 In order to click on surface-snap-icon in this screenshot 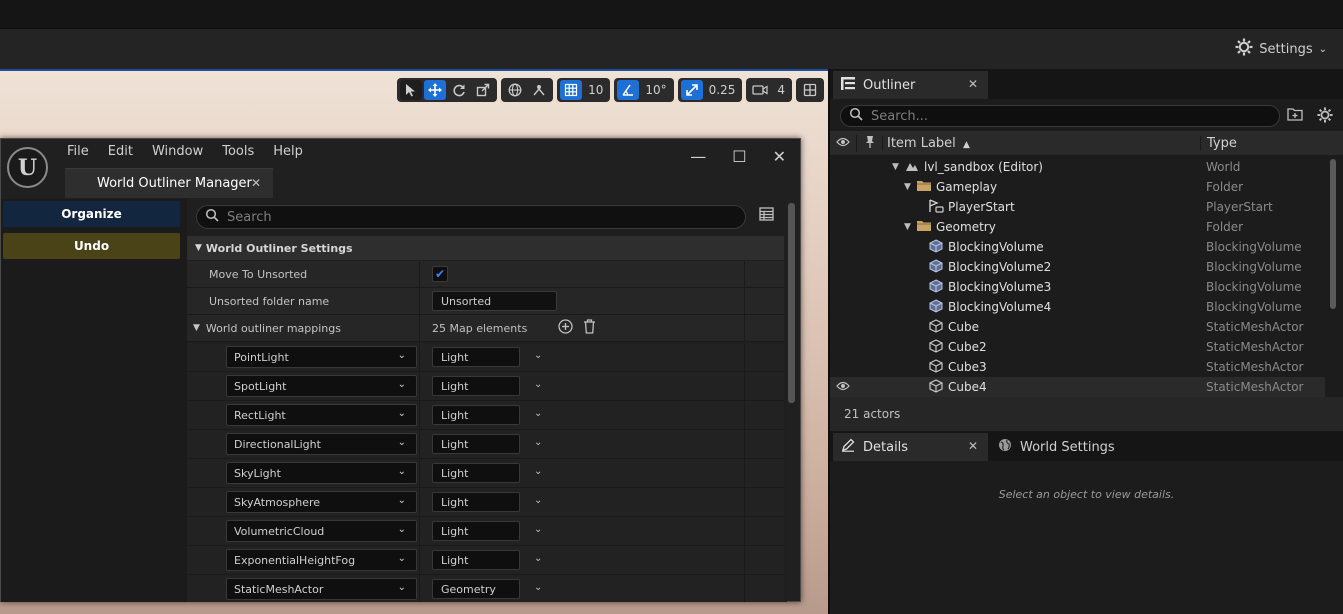, I will do `click(539, 90)`.